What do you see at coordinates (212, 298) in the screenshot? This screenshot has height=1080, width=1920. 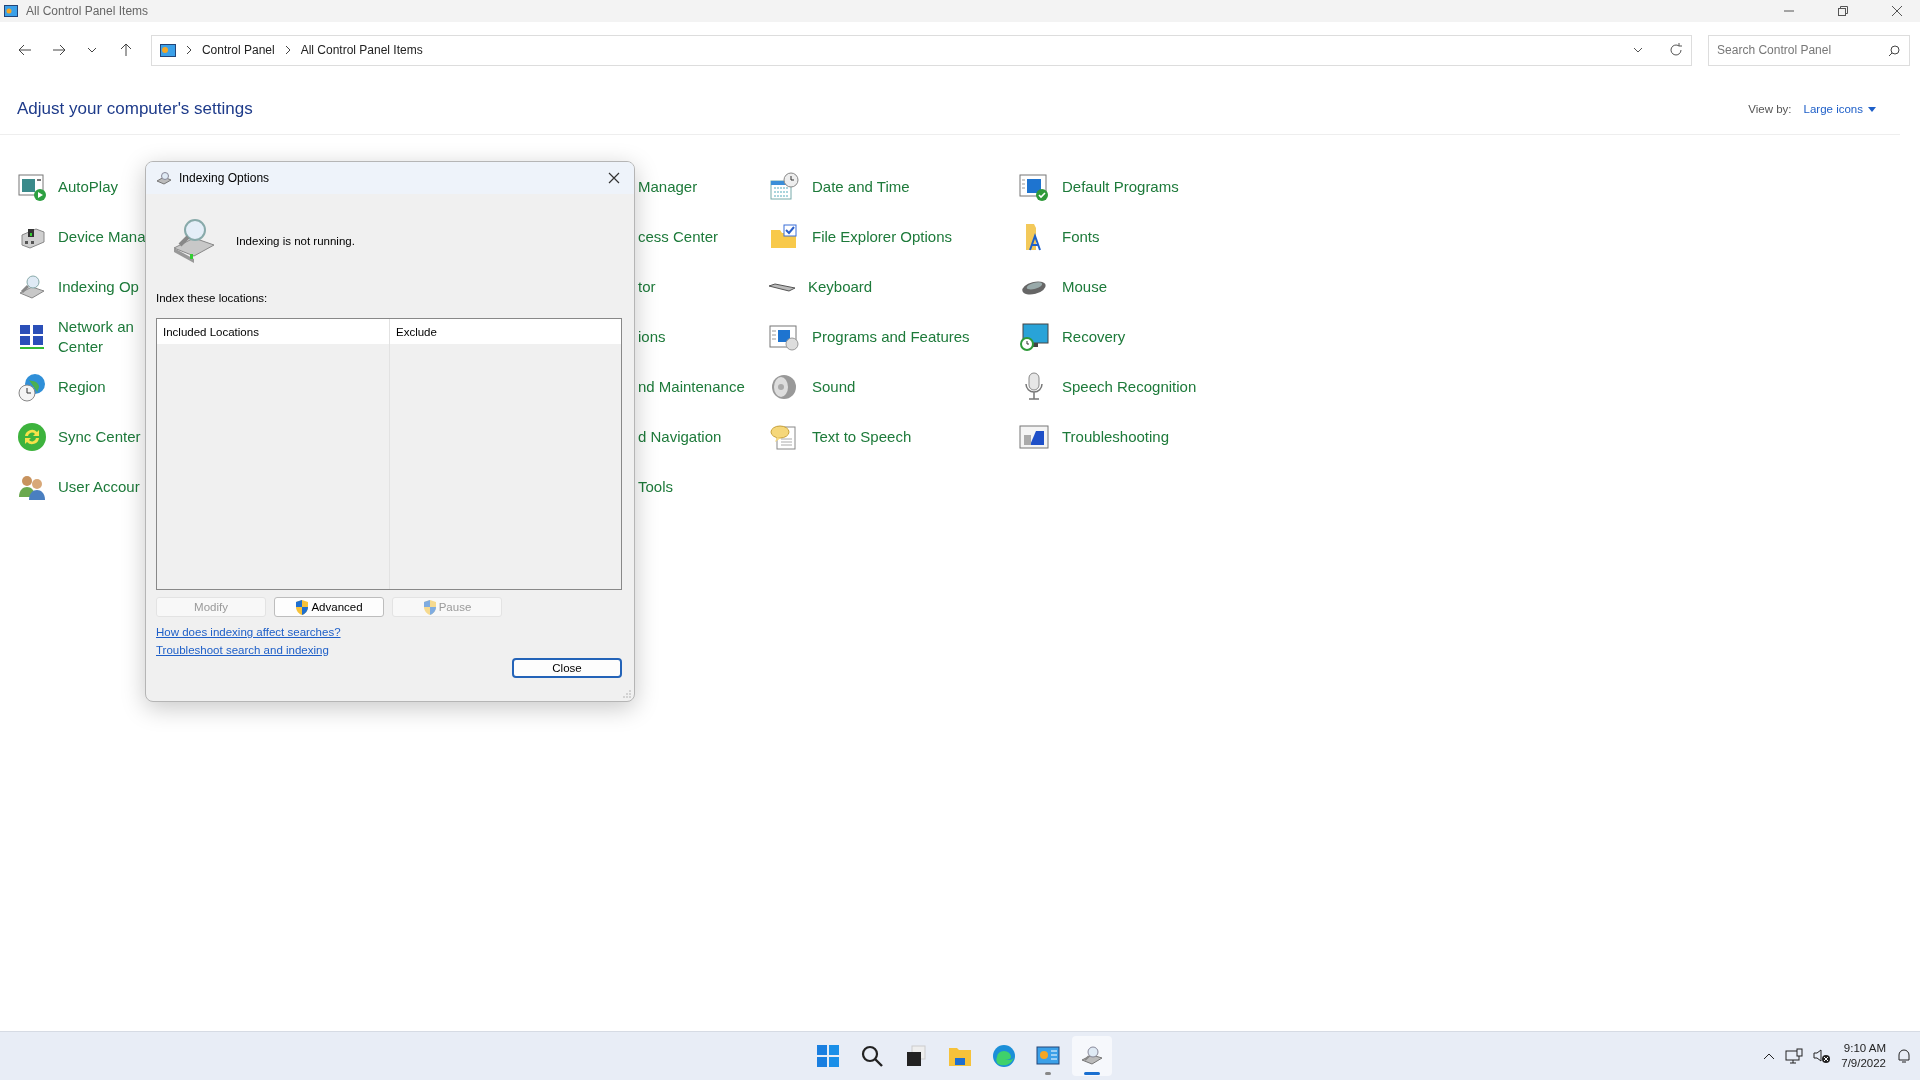 I see `locations-label: Index these locations:` at bounding box center [212, 298].